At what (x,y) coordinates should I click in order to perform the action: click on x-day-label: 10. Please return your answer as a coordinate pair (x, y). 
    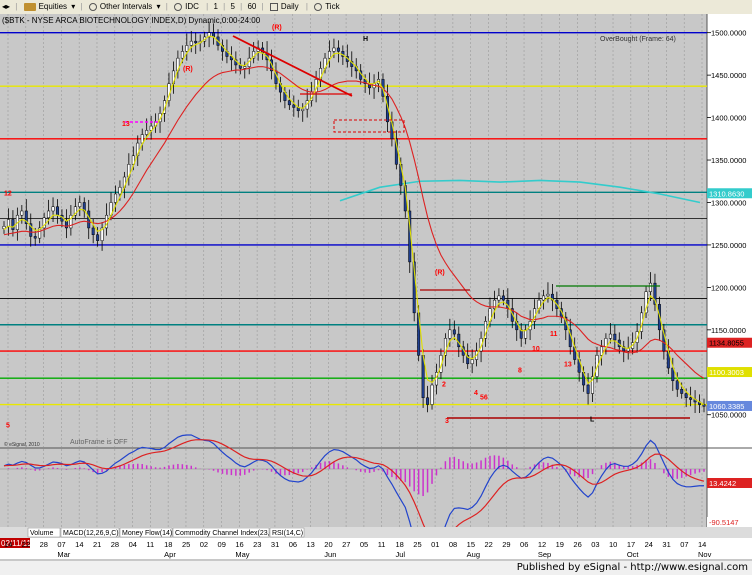
    Looking at the image, I should click on (613, 544).